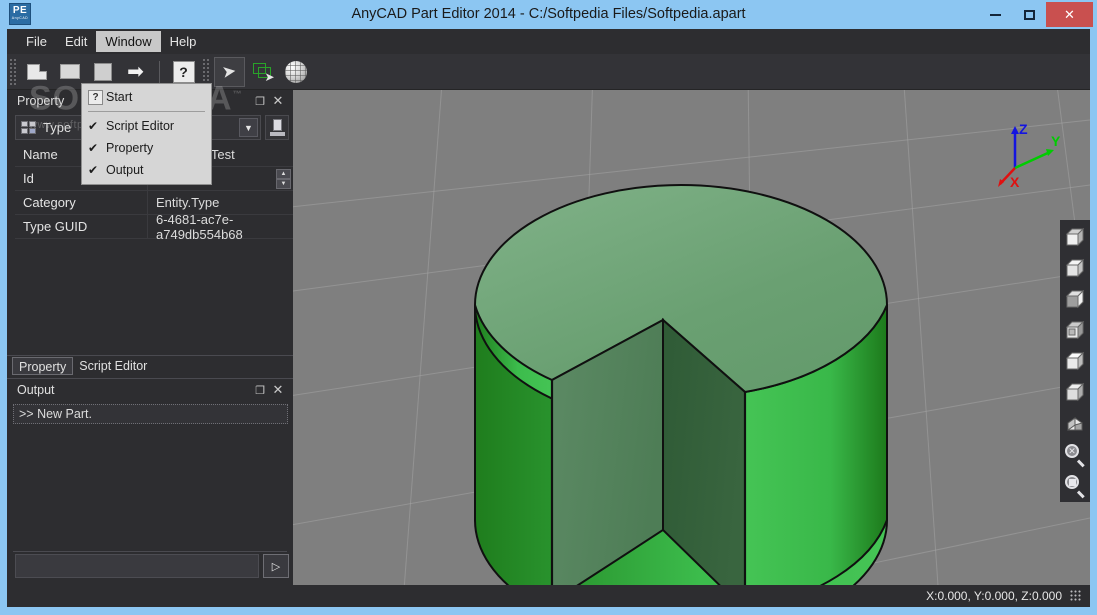 The height and width of the screenshot is (615, 1097). What do you see at coordinates (146, 170) in the screenshot?
I see `menu-item-output: ✔ Output` at bounding box center [146, 170].